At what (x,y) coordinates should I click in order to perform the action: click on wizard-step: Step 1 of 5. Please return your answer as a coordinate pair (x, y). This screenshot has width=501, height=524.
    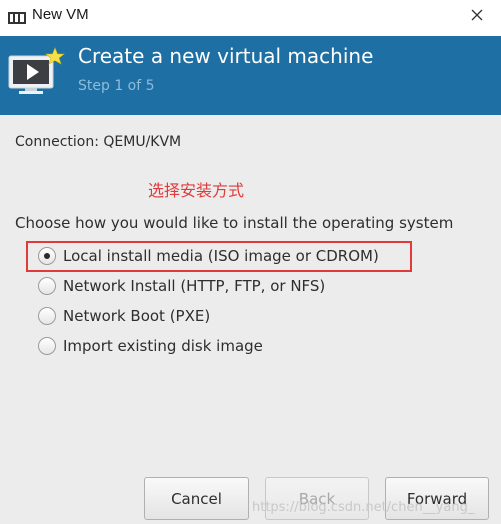
    Looking at the image, I should click on (116, 86).